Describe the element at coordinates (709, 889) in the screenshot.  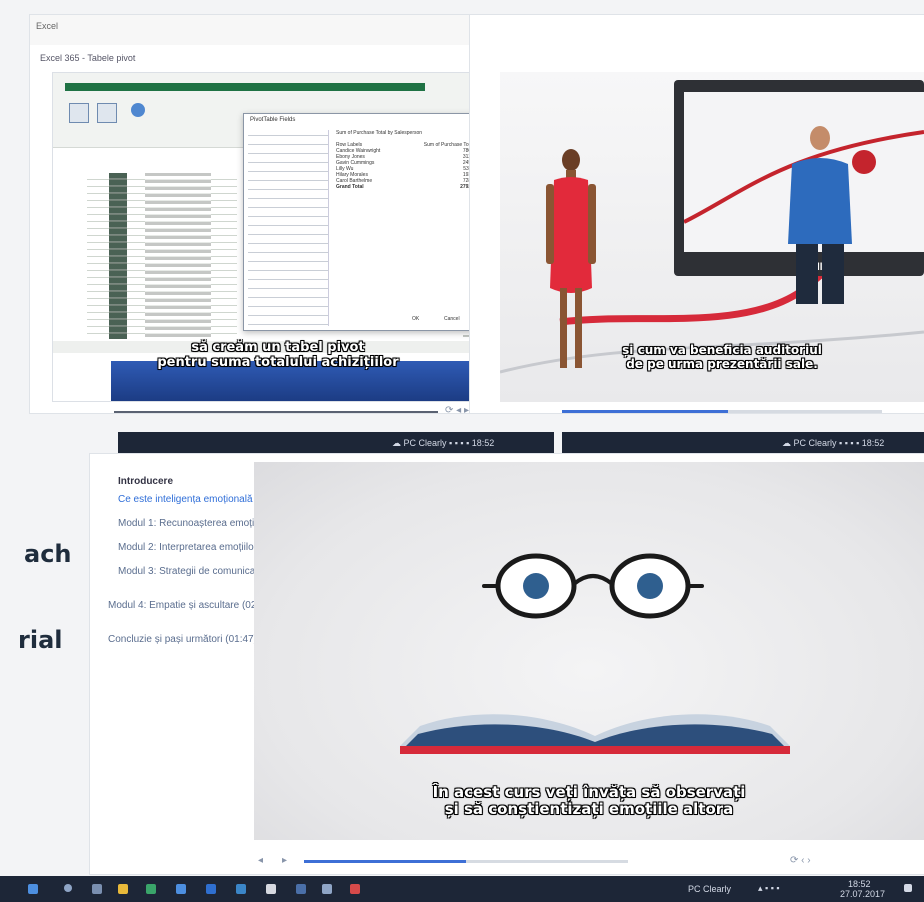
I see `weather-label: PC Clearly` at that location.